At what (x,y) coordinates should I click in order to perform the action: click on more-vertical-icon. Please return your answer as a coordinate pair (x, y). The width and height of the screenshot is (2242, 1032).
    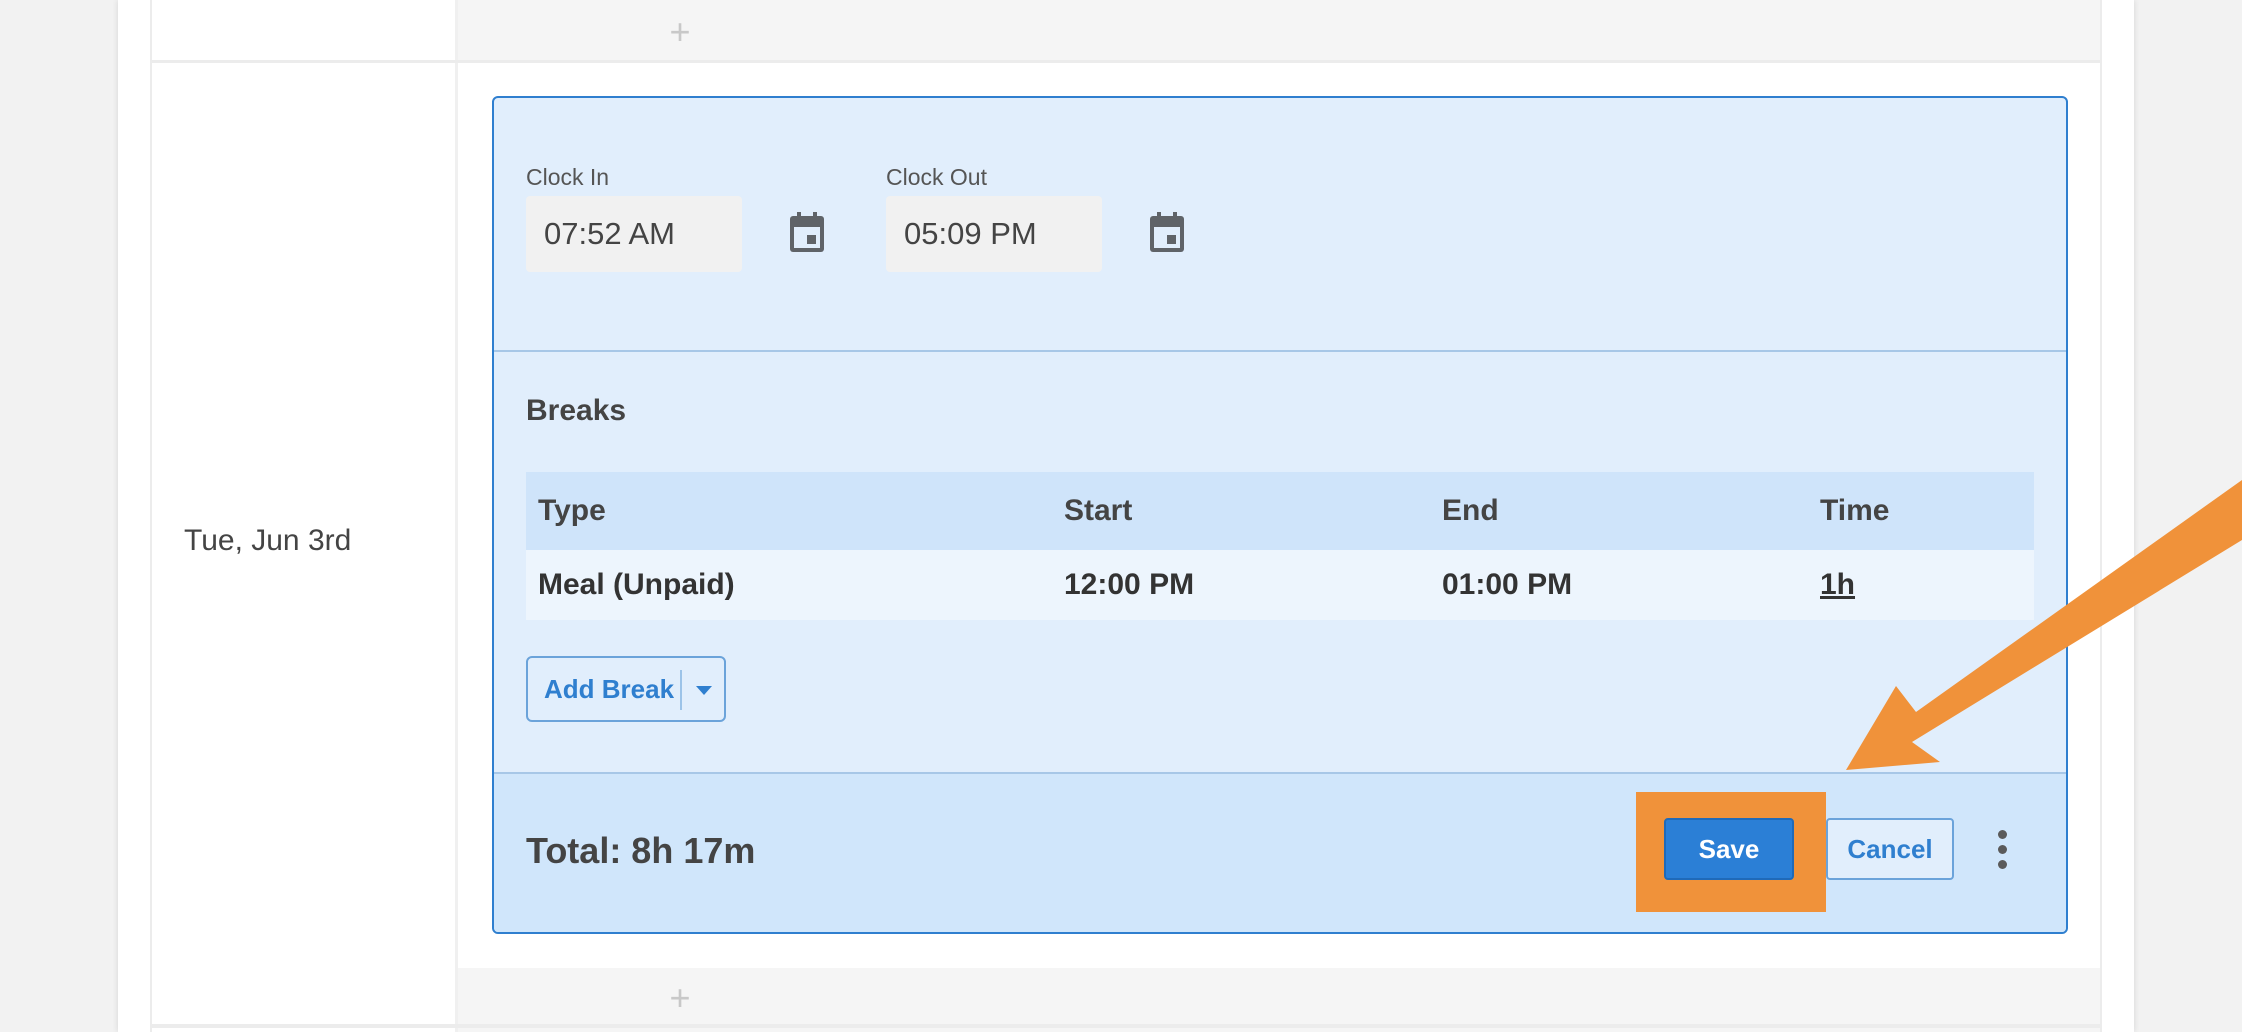
    Looking at the image, I should click on (2002, 850).